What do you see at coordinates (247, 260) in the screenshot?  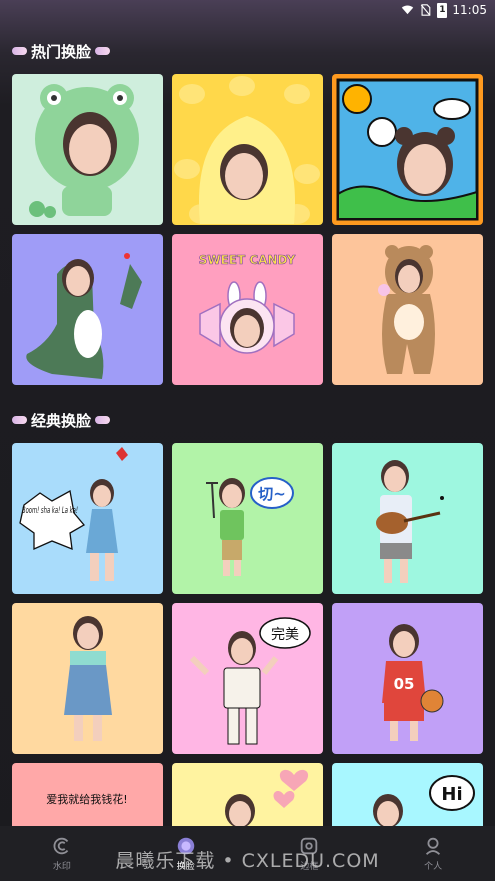 I see `sweet-candy-label: SWEET CANDY` at bounding box center [247, 260].